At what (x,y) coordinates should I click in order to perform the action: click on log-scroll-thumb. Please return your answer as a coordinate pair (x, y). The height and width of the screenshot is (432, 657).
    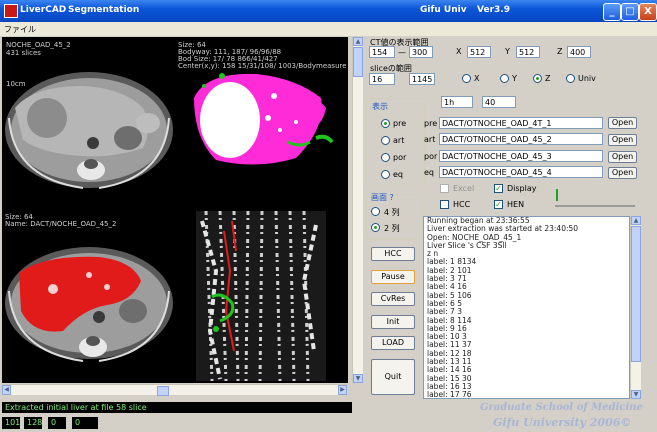
    Looking at the image, I should click on (636, 294).